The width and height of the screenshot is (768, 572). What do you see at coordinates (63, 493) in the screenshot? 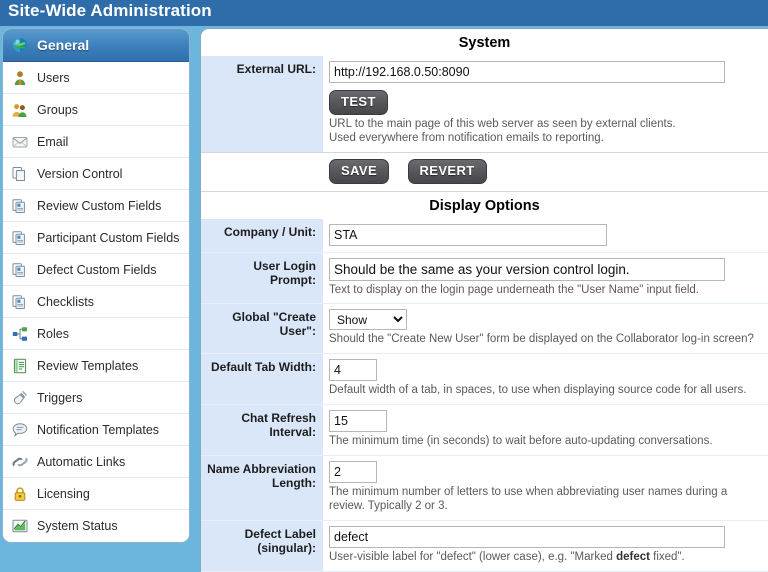
I see `sidebar-item-label: Licensing` at bounding box center [63, 493].